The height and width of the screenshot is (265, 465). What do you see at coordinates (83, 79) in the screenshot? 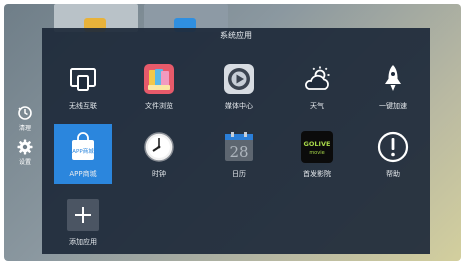
I see `screen-cast-icon` at bounding box center [83, 79].